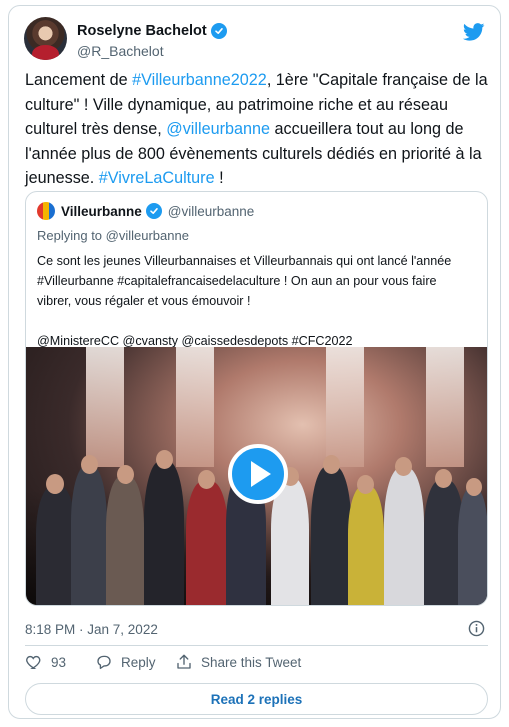 Image resolution: width=509 pixels, height=727 pixels. I want to click on quoted-author-name: Villeurbanne, so click(101, 211).